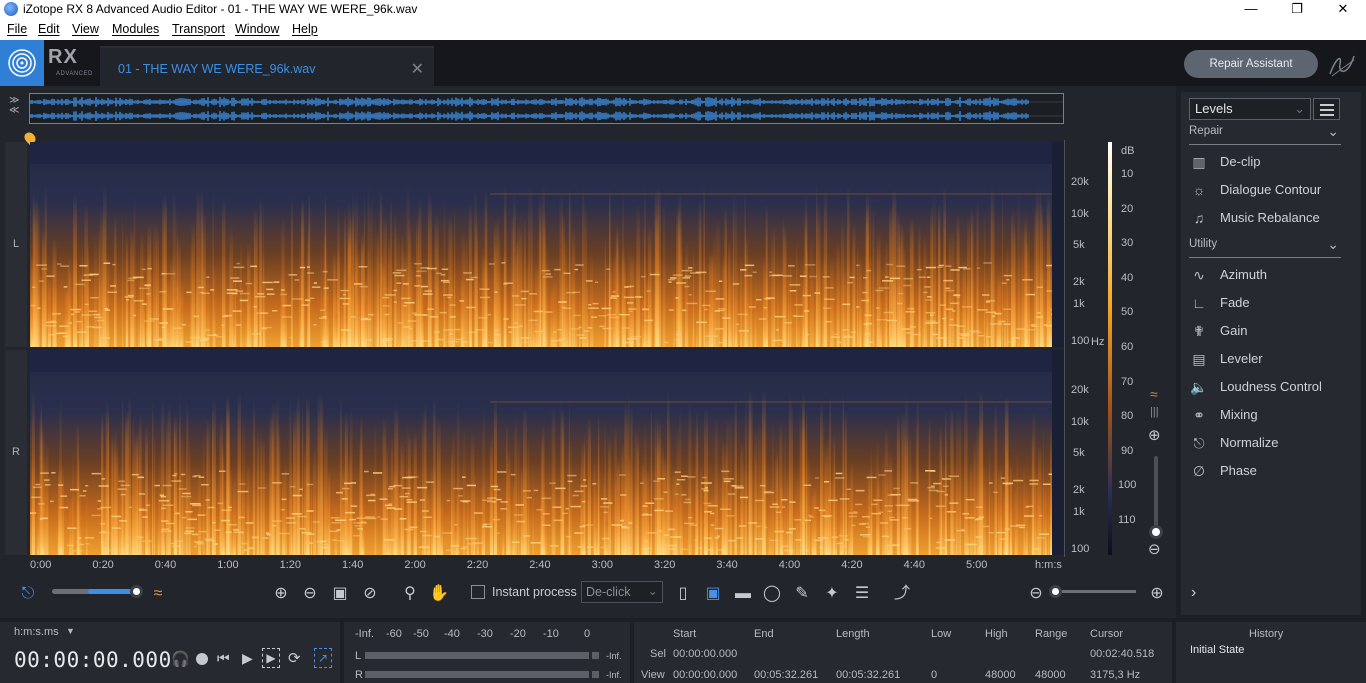 Image resolution: width=1366 pixels, height=683 pixels. What do you see at coordinates (540, 565) in the screenshot?
I see `time-label: 2:40` at bounding box center [540, 565].